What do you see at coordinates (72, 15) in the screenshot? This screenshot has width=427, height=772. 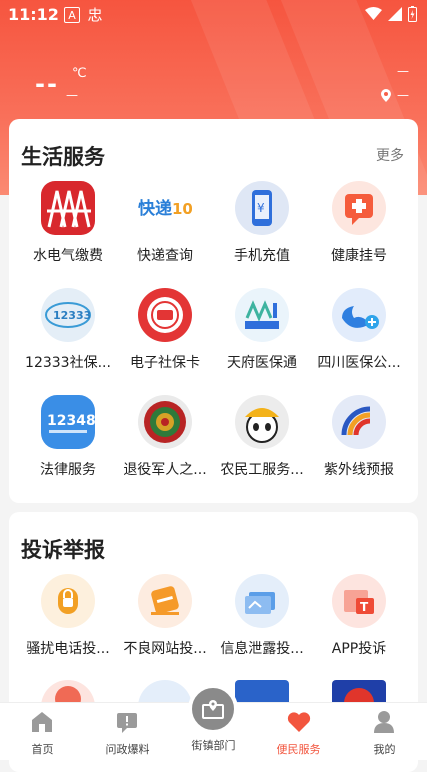 I see `notification-a-icon: A` at bounding box center [72, 15].